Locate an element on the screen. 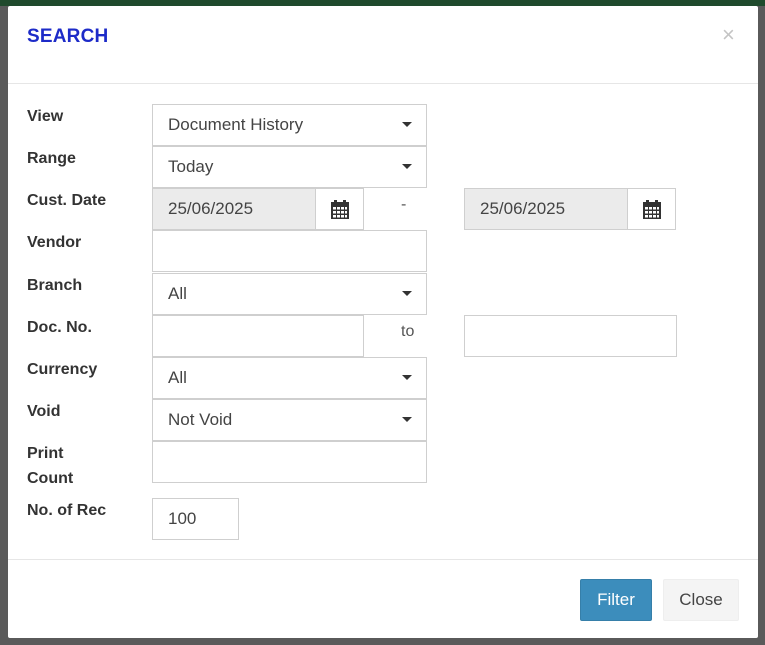 The image size is (765, 645). doc-no-label: Doc. No. is located at coordinates (59, 327).